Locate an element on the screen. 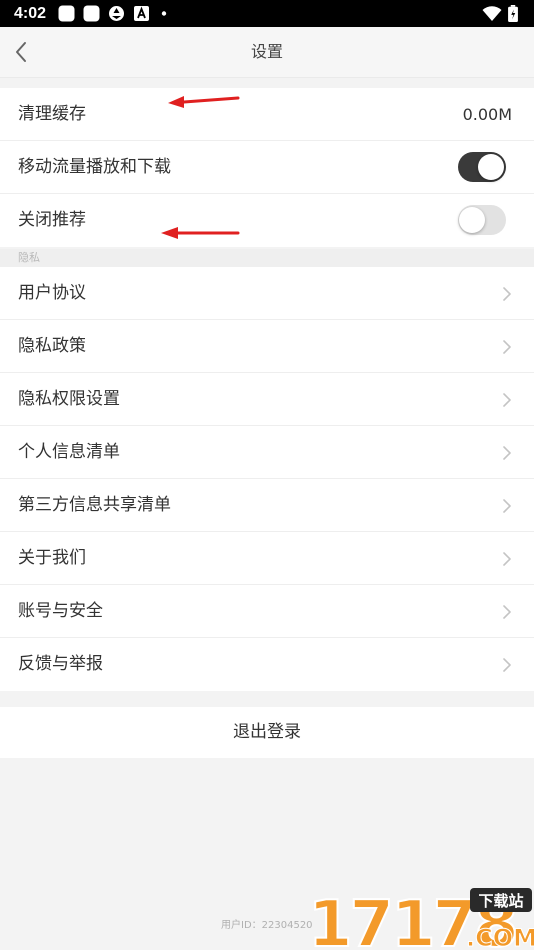 This screenshot has height=950, width=534. logout-label: 退出登录 is located at coordinates (267, 732).